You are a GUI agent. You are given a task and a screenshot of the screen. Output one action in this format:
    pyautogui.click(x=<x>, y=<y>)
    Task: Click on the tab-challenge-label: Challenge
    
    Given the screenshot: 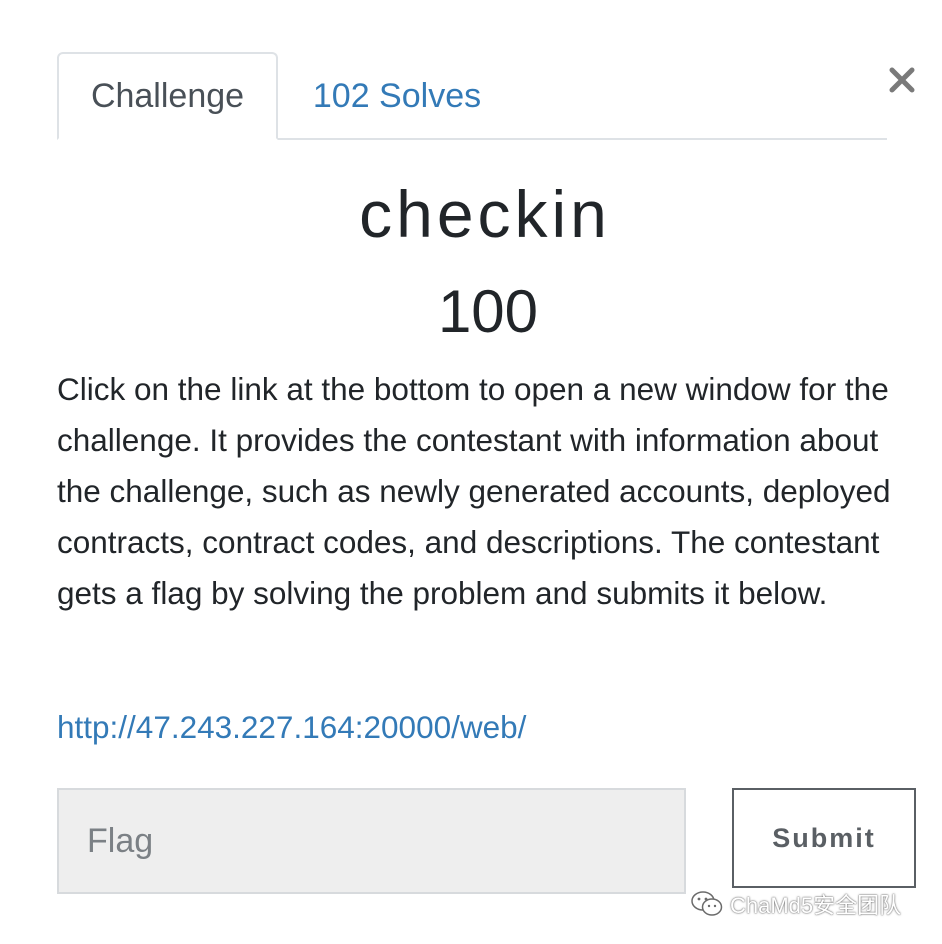 What is the action you would take?
    pyautogui.click(x=167, y=95)
    